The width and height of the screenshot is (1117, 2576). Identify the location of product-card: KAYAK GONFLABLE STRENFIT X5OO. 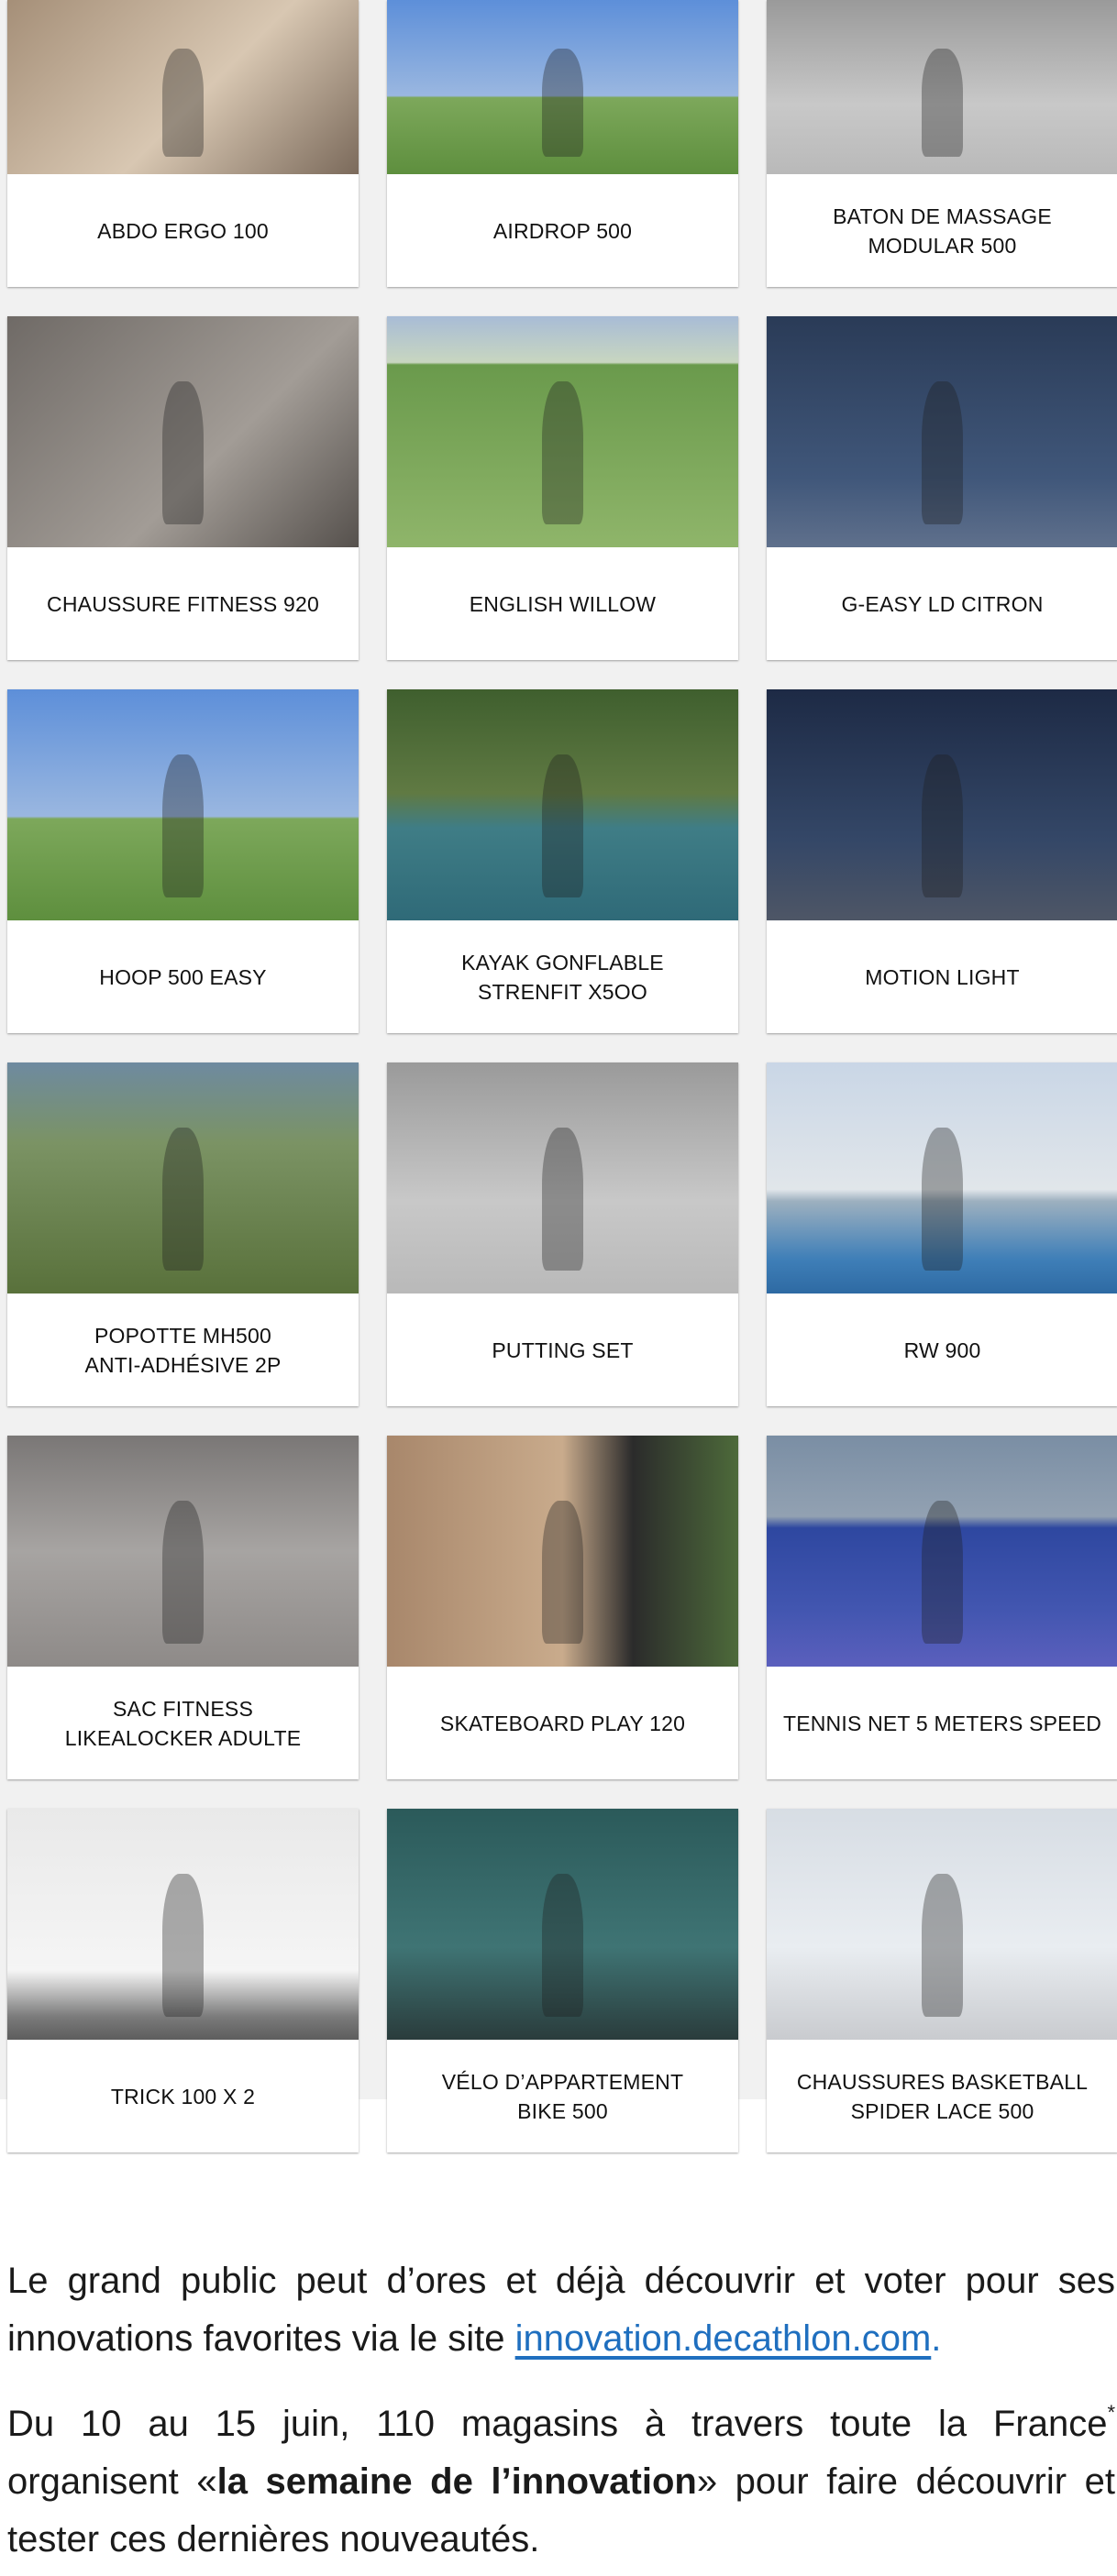
(562, 861).